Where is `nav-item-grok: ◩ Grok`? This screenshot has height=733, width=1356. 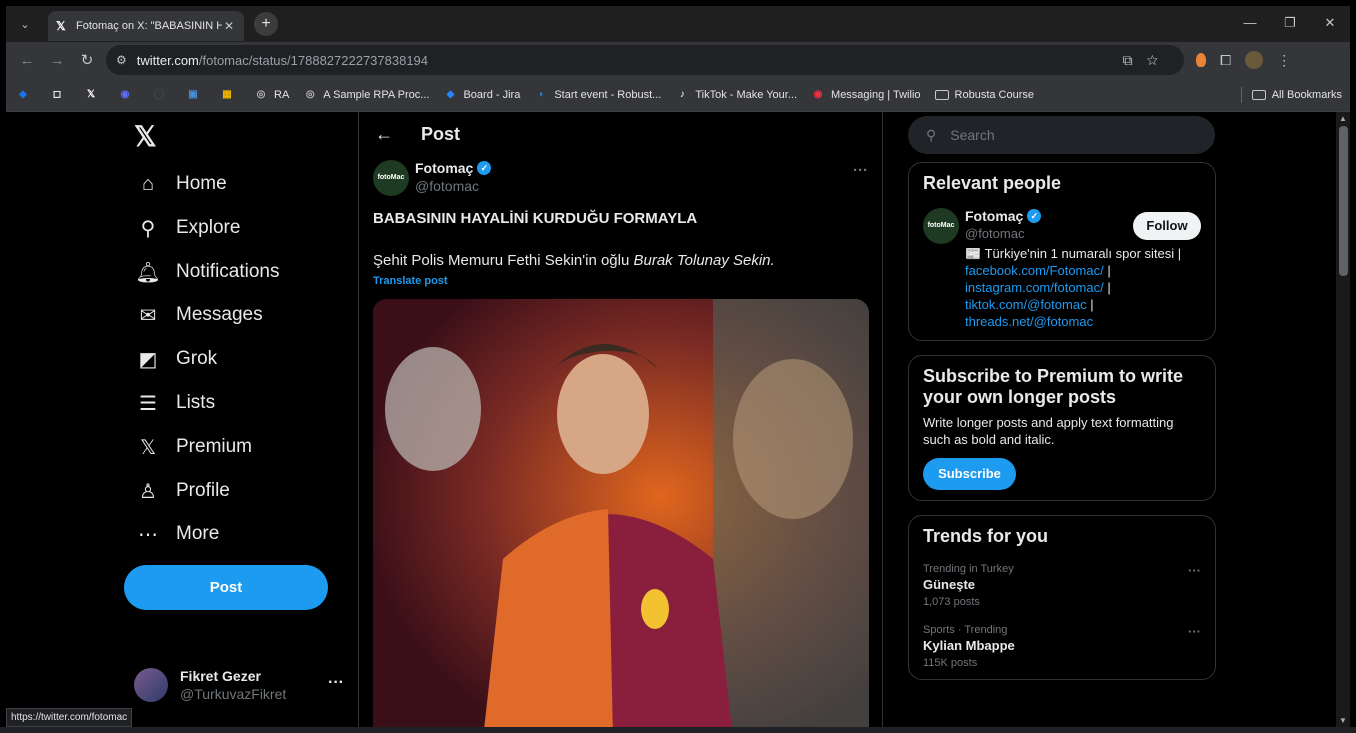 nav-item-grok: ◩ Grok is located at coordinates (177, 359).